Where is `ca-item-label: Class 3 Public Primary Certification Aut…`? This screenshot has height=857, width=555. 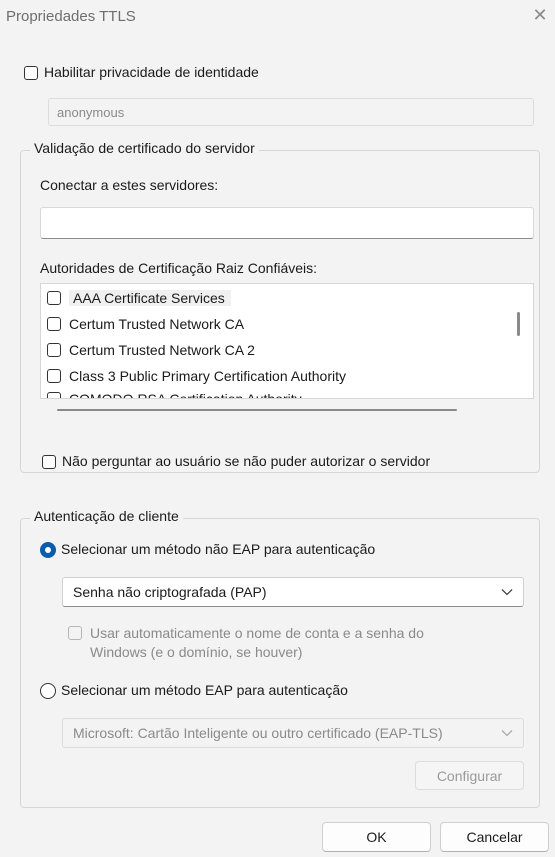 ca-item-label: Class 3 Public Primary Certification Aut… is located at coordinates (207, 376).